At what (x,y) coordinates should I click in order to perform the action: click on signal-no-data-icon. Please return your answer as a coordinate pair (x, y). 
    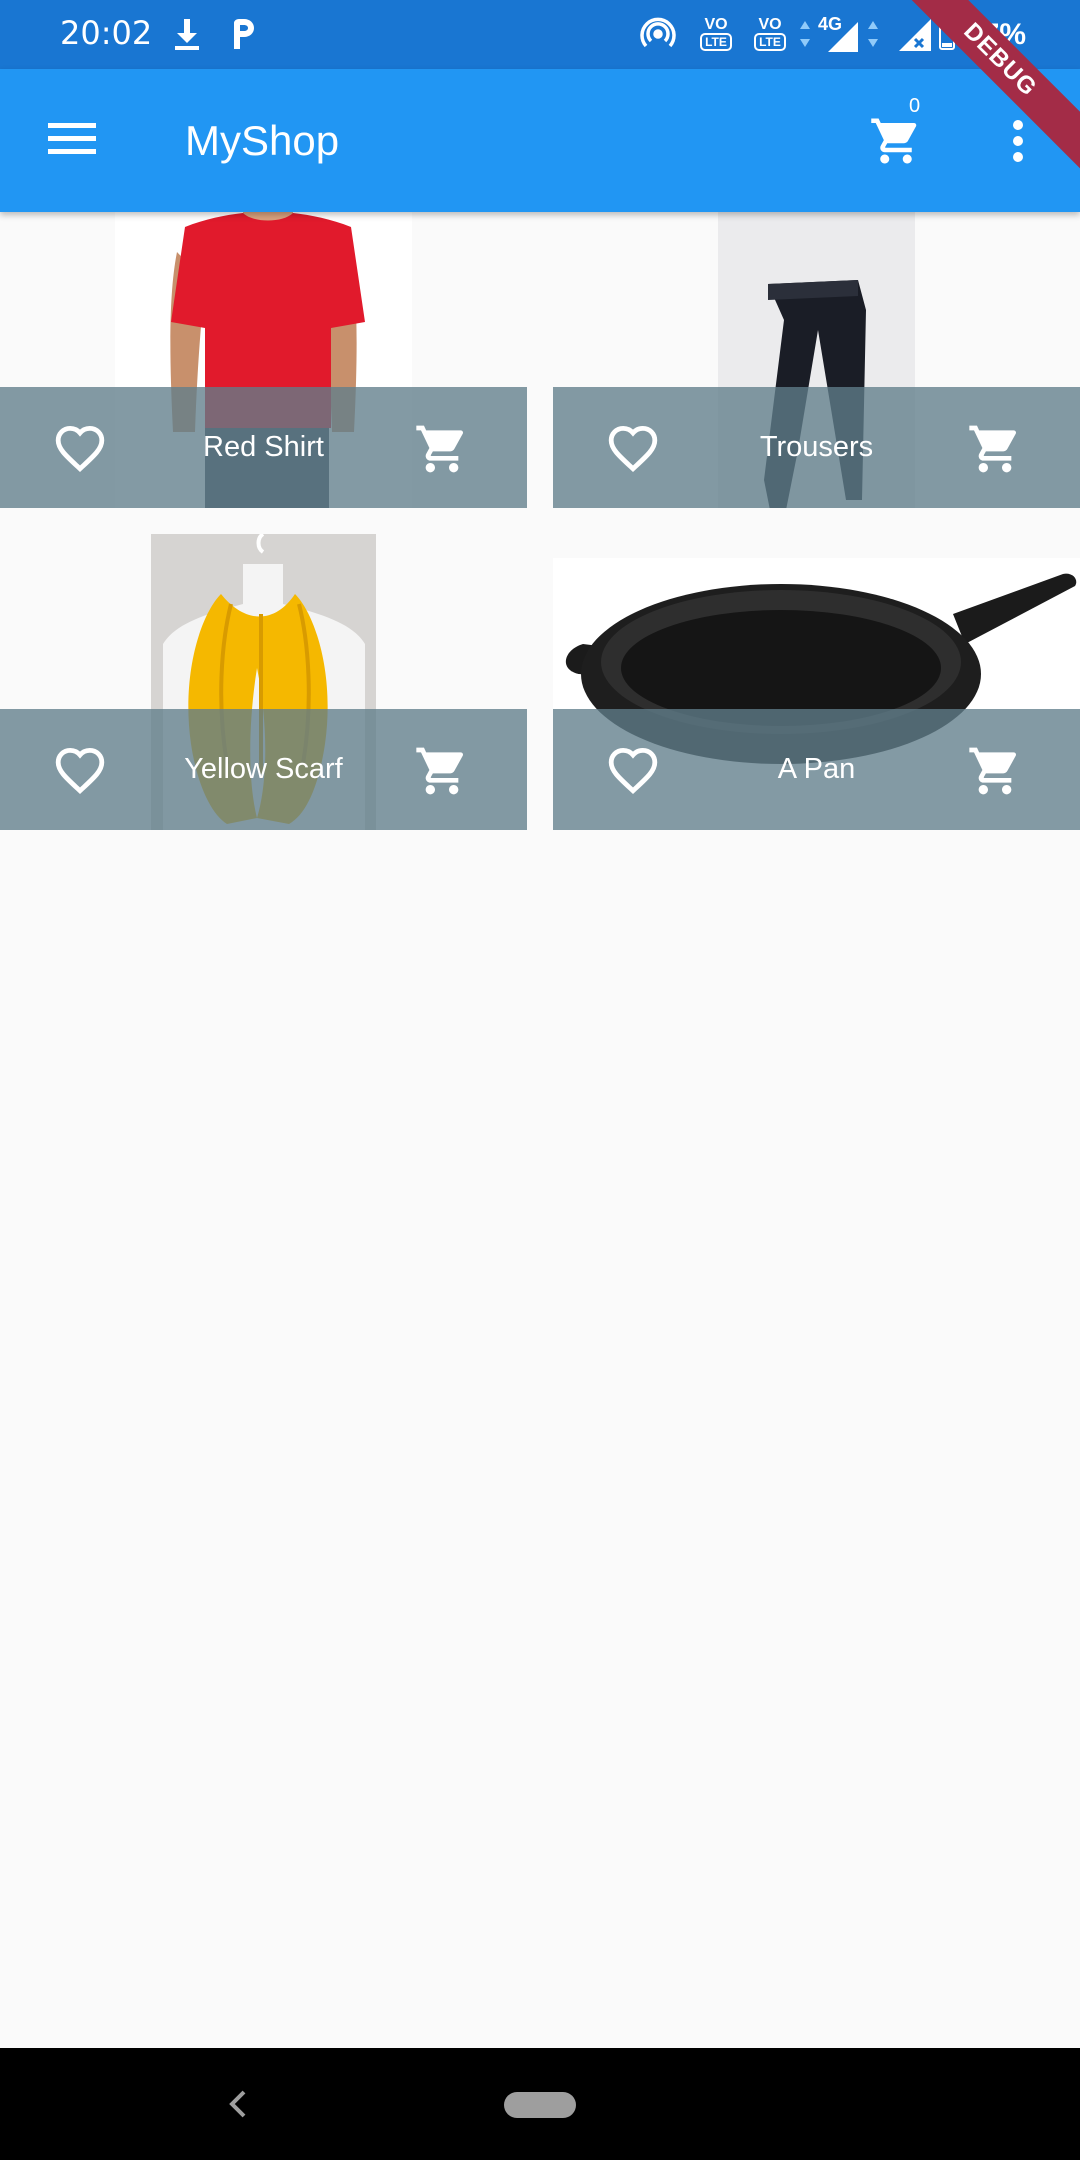
    Looking at the image, I should click on (914, 34).